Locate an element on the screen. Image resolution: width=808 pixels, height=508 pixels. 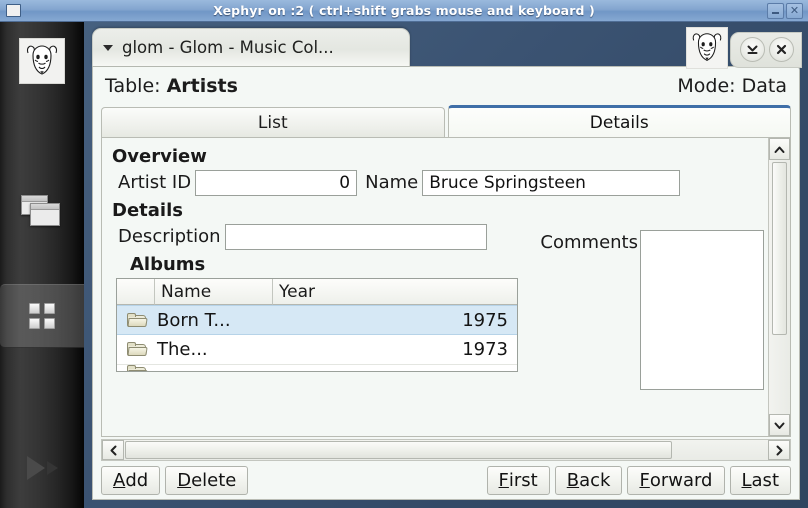
button-bar: Add Delete First Back Forward Last is located at coordinates (446, 480).